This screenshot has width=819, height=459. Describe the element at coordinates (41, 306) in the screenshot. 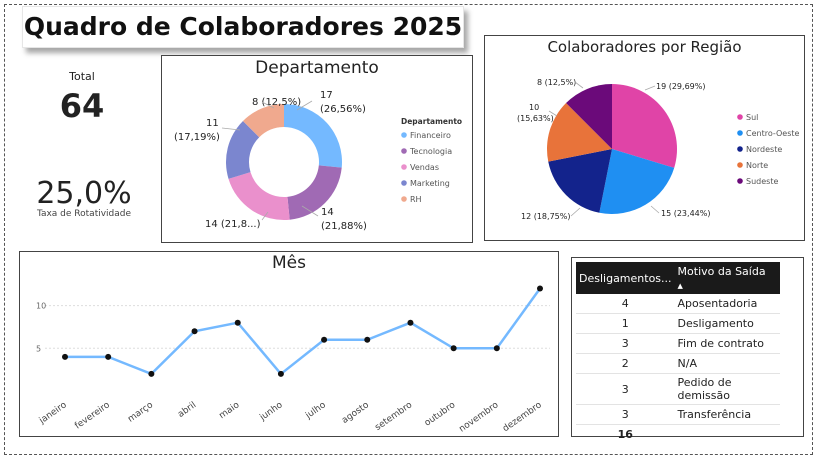

I see `y-tick-label: 10` at that location.